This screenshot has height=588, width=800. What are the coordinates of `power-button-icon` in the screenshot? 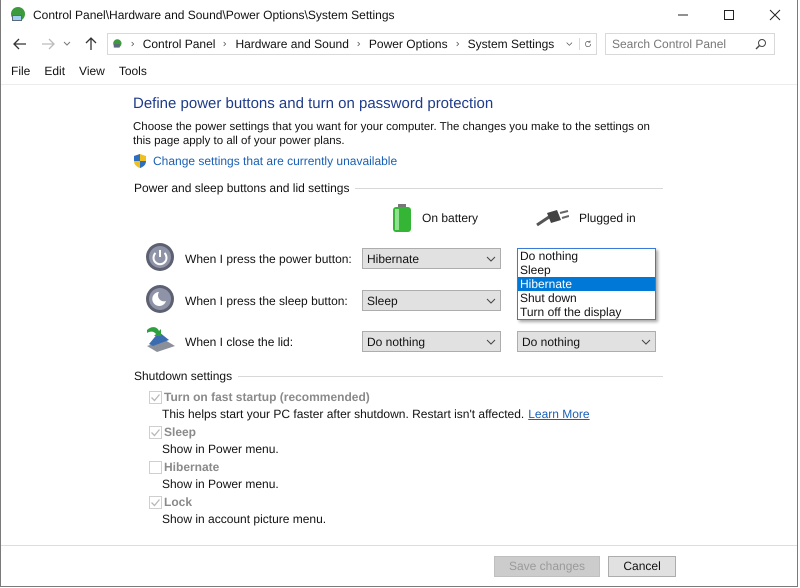 It's located at (160, 257).